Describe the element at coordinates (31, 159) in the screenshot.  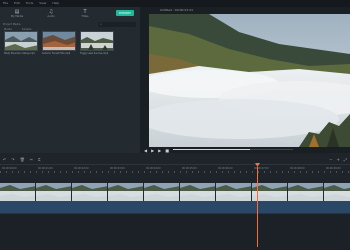
I see `cut-icon: ✂` at that location.